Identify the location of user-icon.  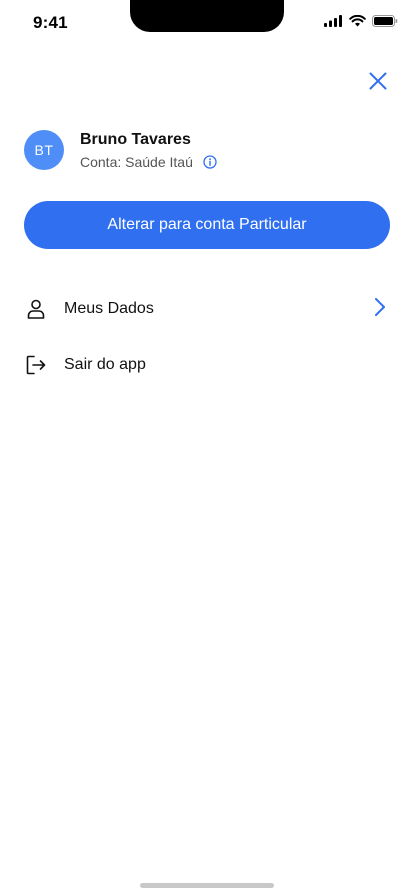
(36, 309).